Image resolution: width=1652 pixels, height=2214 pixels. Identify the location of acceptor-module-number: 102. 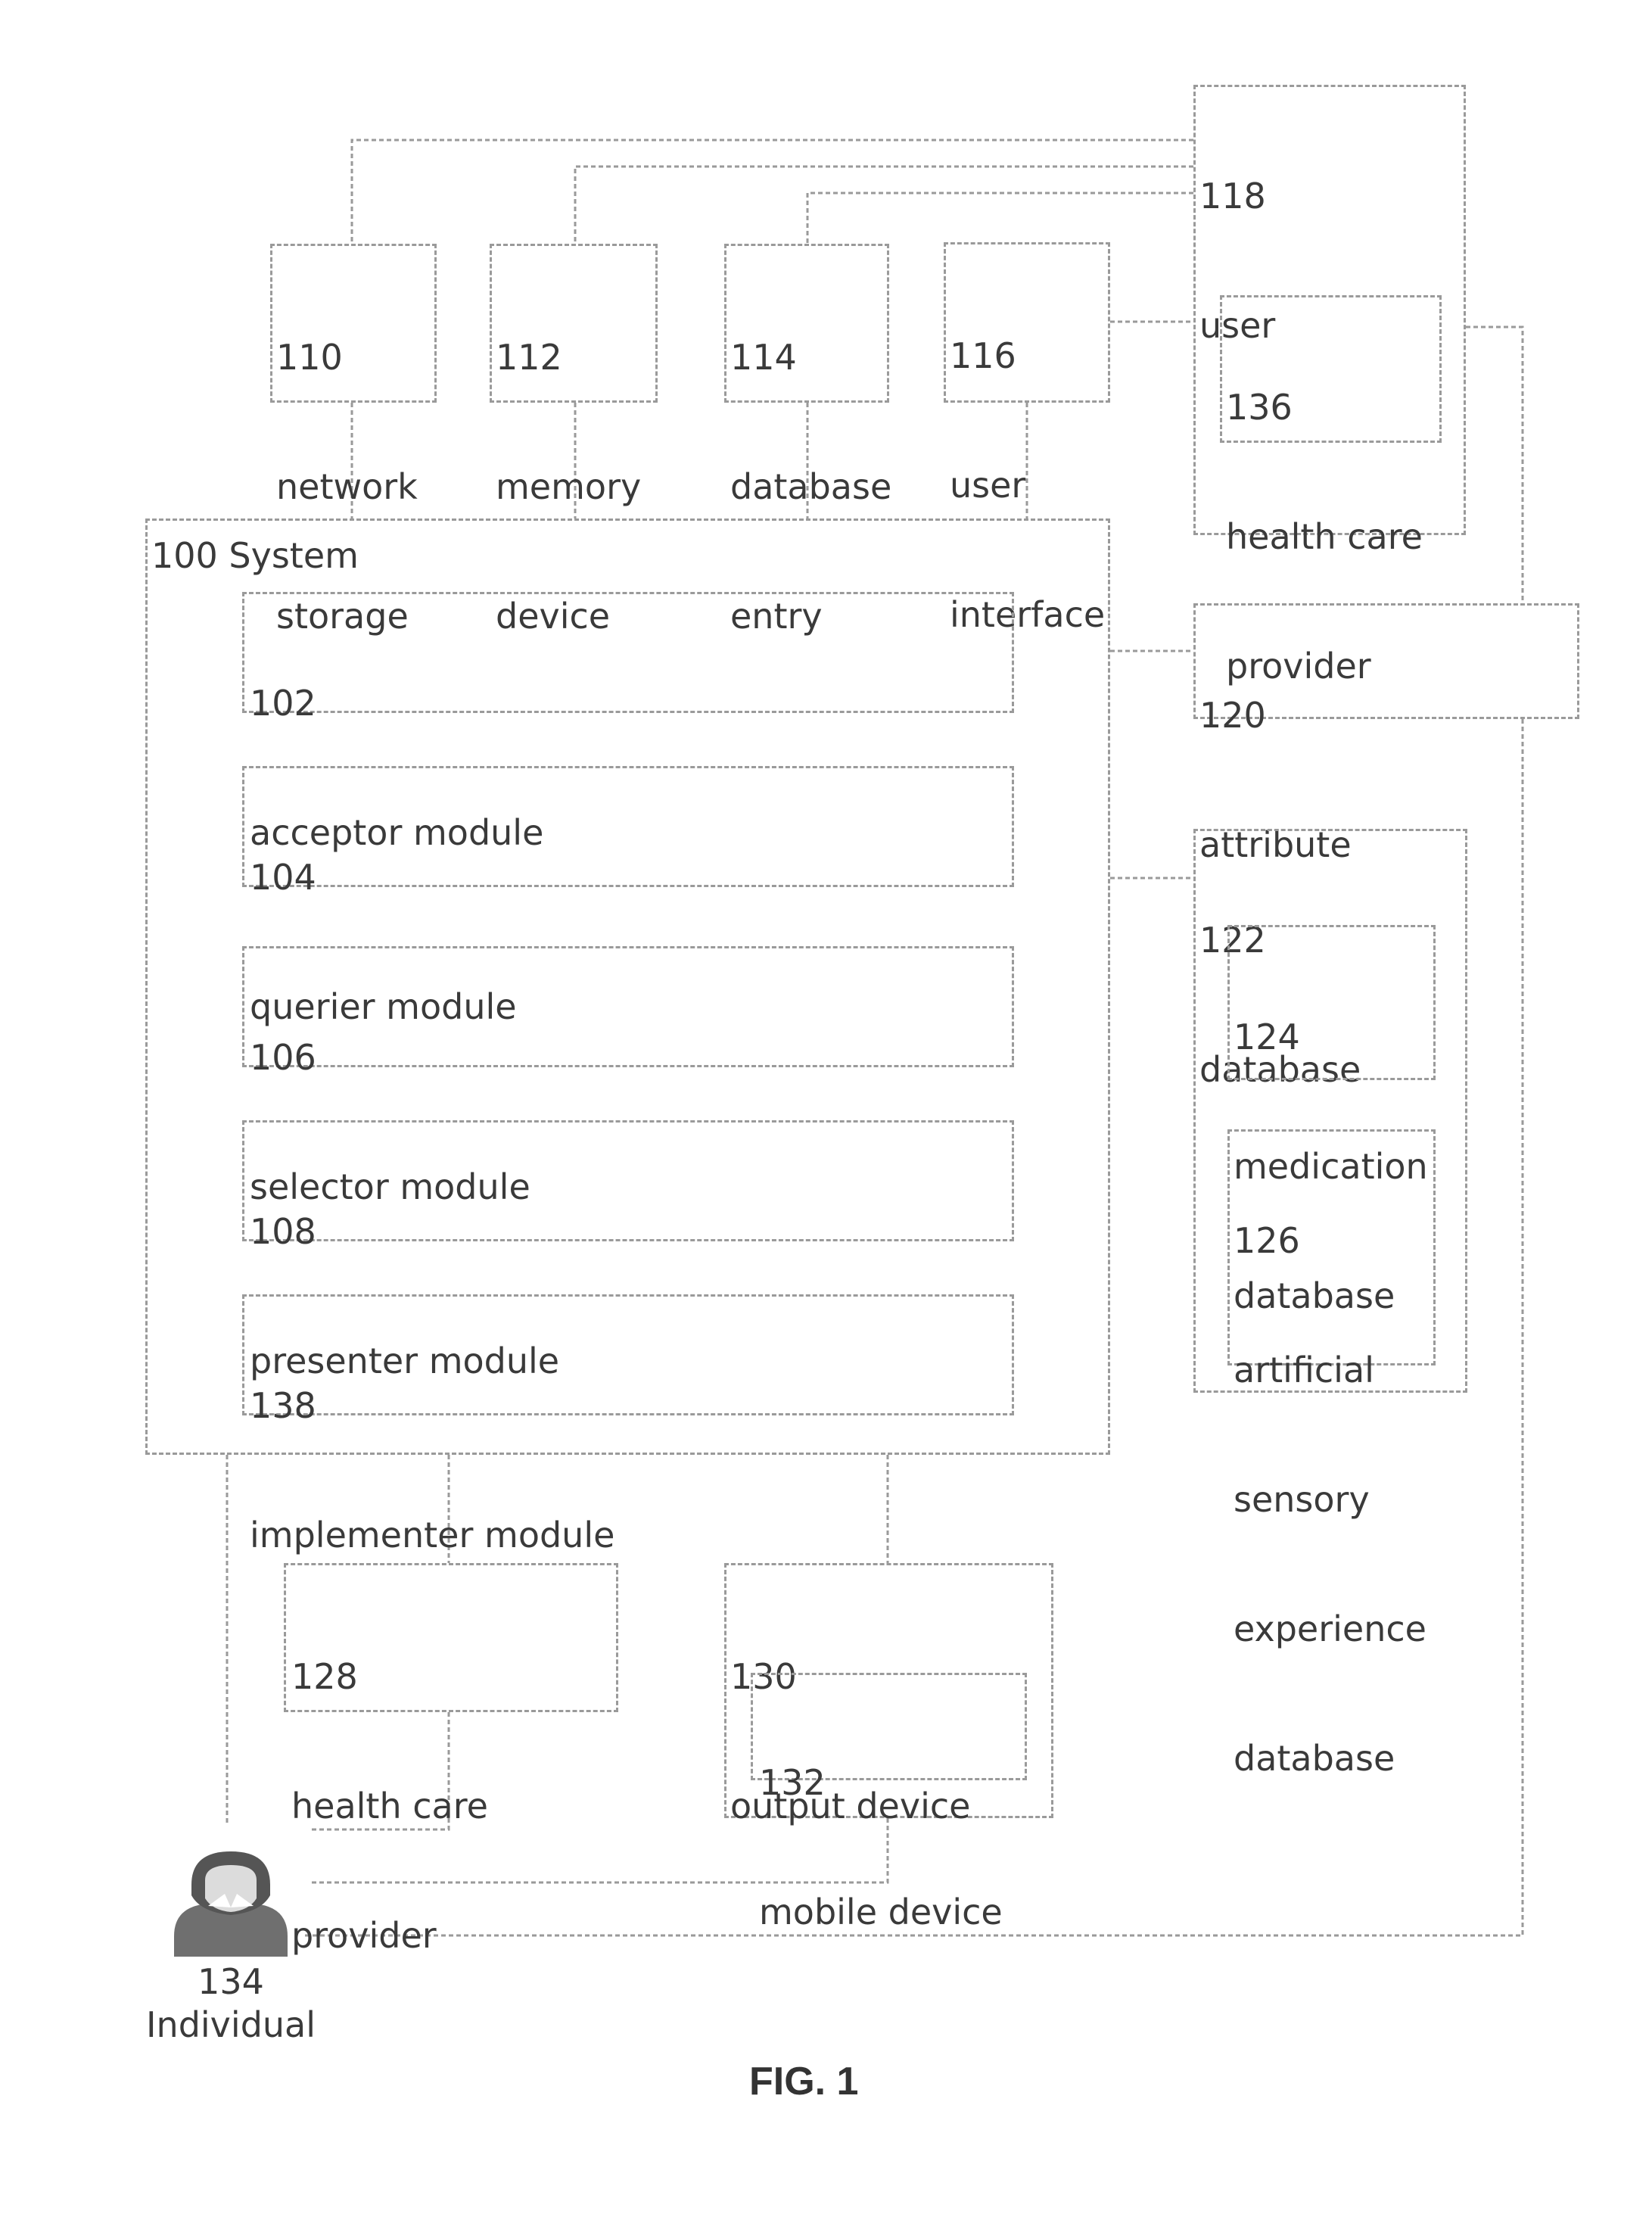
(396, 703).